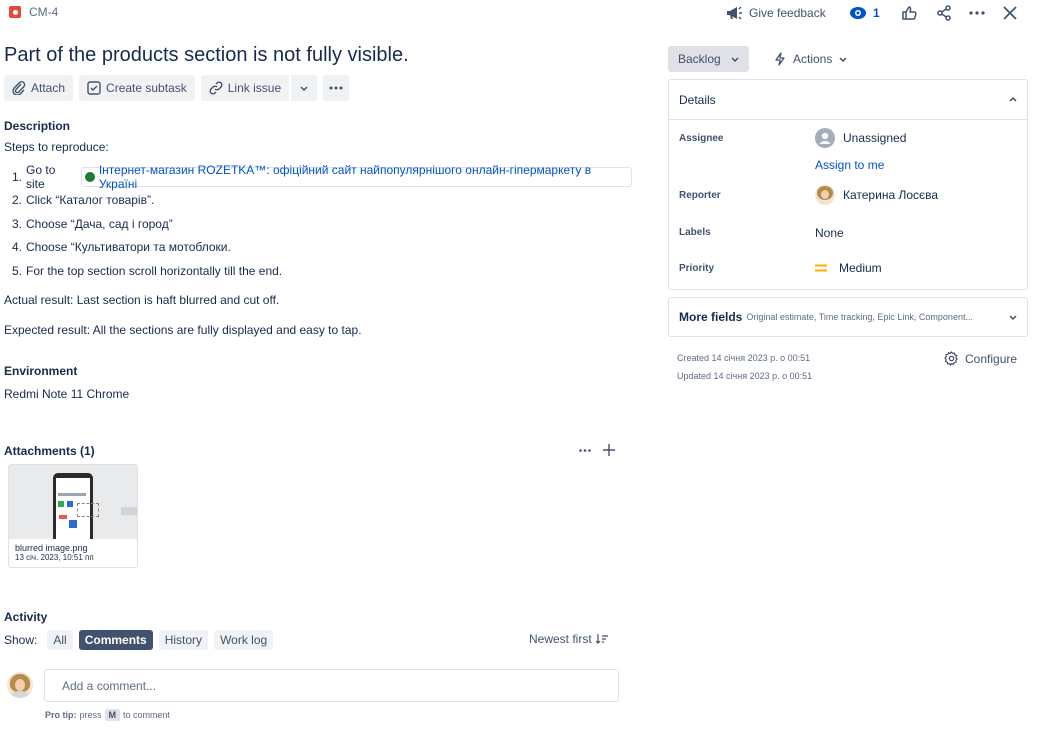  I want to click on pro-tip-press: press, so click(90, 715).